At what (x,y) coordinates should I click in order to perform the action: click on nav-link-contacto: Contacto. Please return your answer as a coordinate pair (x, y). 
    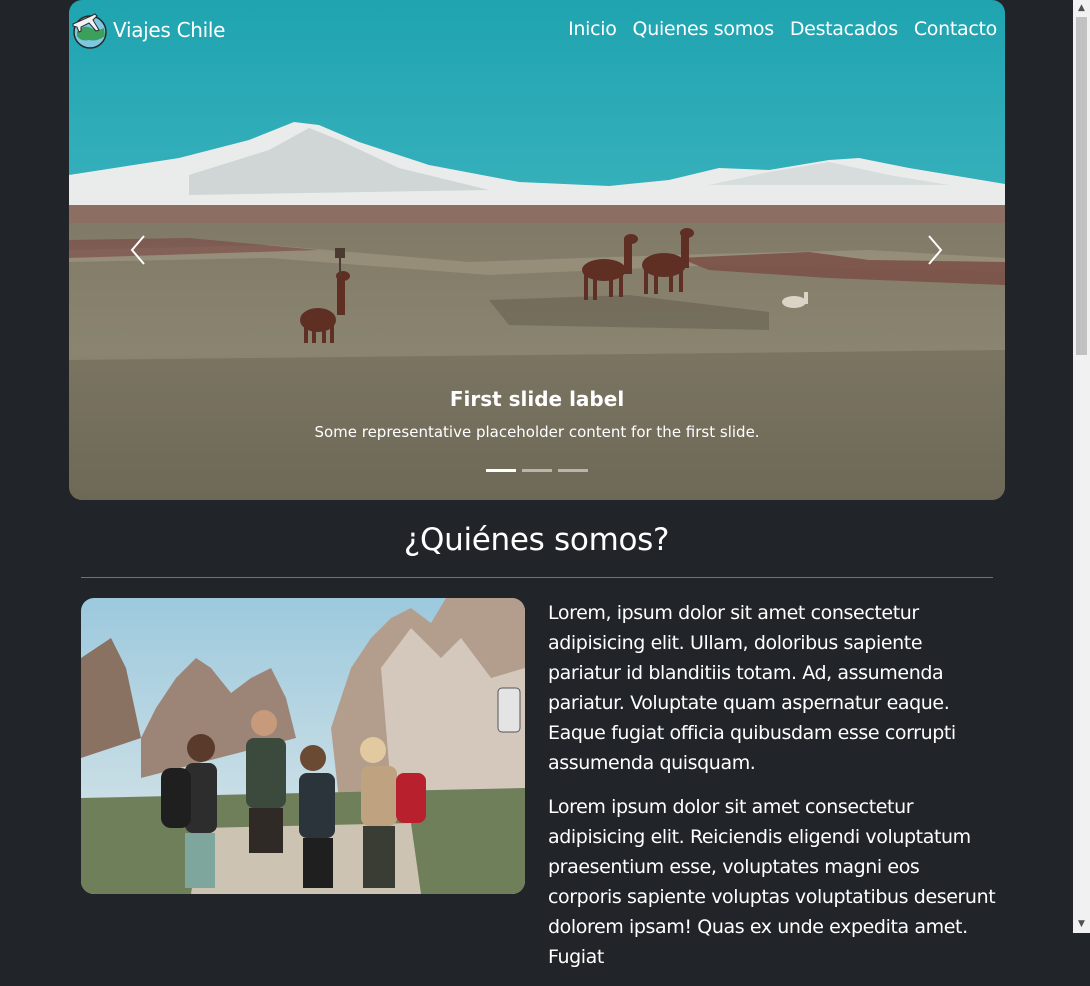
    Looking at the image, I should click on (955, 29).